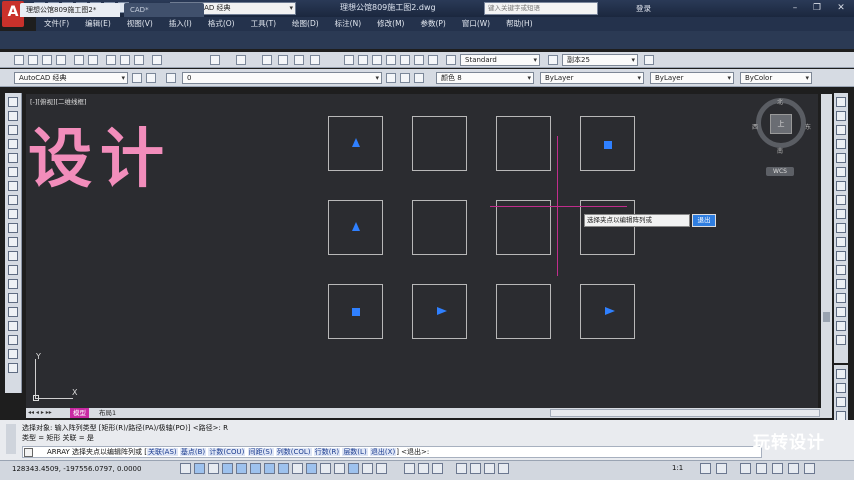 The width and height of the screenshot is (854, 480). What do you see at coordinates (79, 60) in the screenshot?
I see `preview-icon` at bounding box center [79, 60].